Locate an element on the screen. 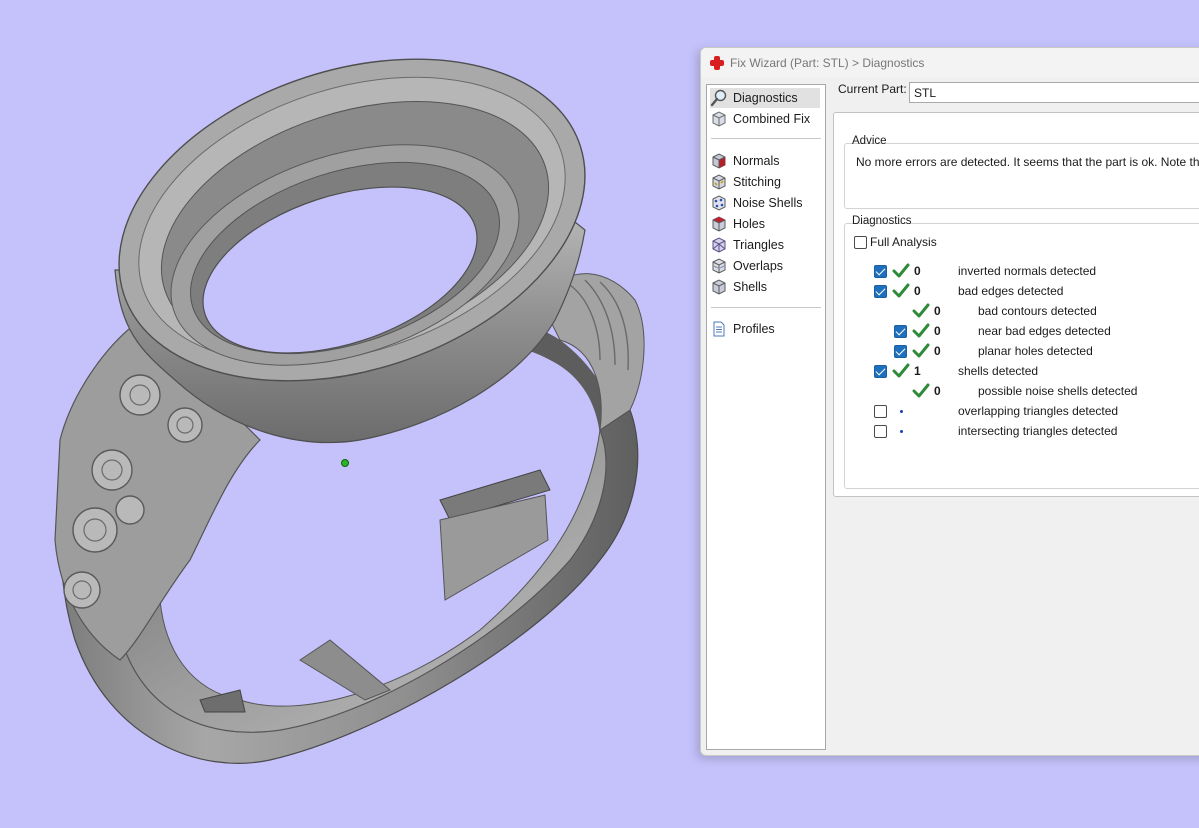 The height and width of the screenshot is (828, 1199). diag-label: planar holes detected is located at coordinates (1035, 351).